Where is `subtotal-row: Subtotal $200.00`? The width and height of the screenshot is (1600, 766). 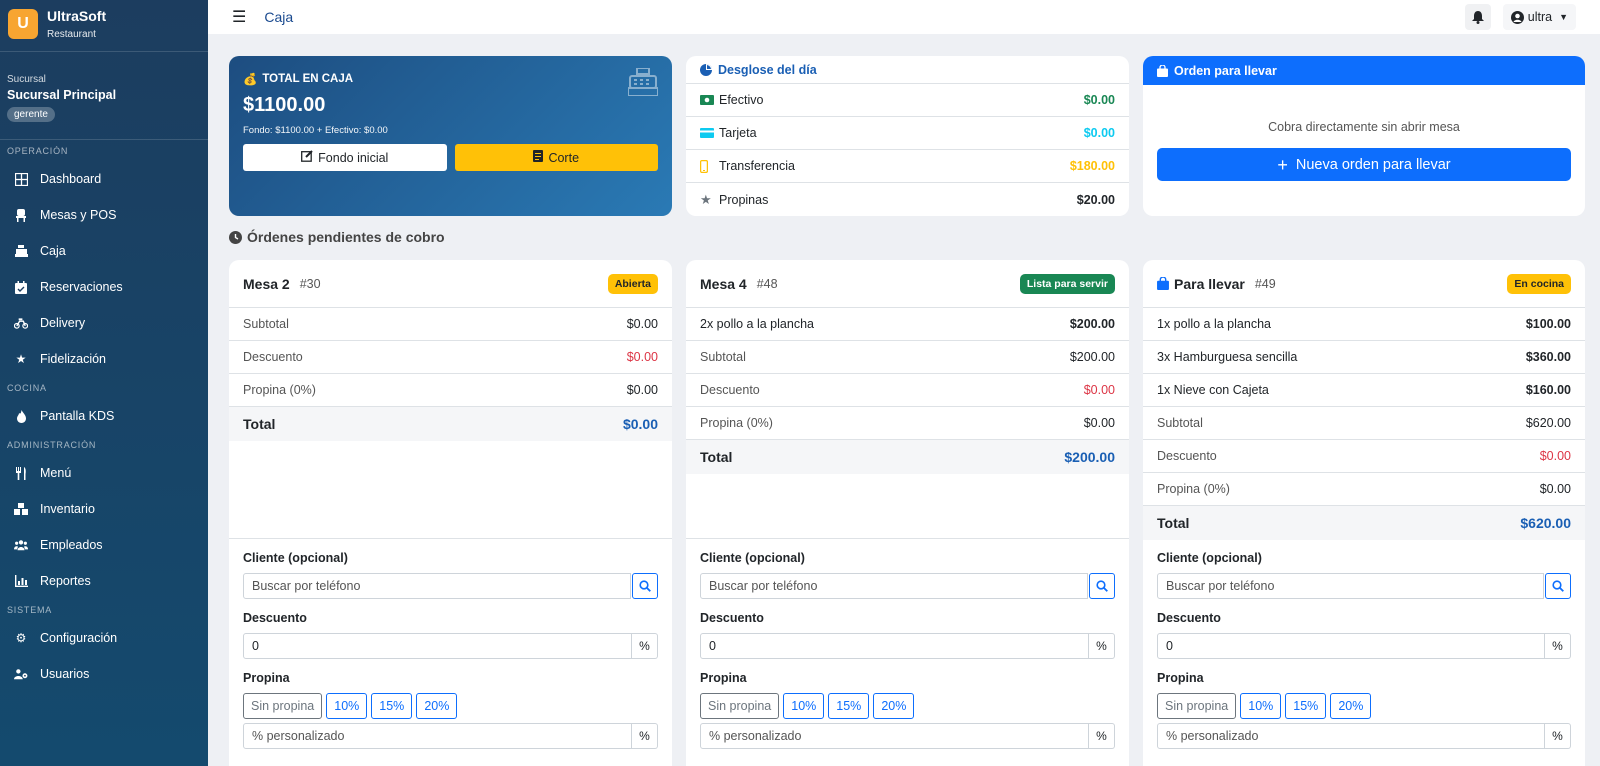
subtotal-row: Subtotal $200.00 is located at coordinates (907, 357).